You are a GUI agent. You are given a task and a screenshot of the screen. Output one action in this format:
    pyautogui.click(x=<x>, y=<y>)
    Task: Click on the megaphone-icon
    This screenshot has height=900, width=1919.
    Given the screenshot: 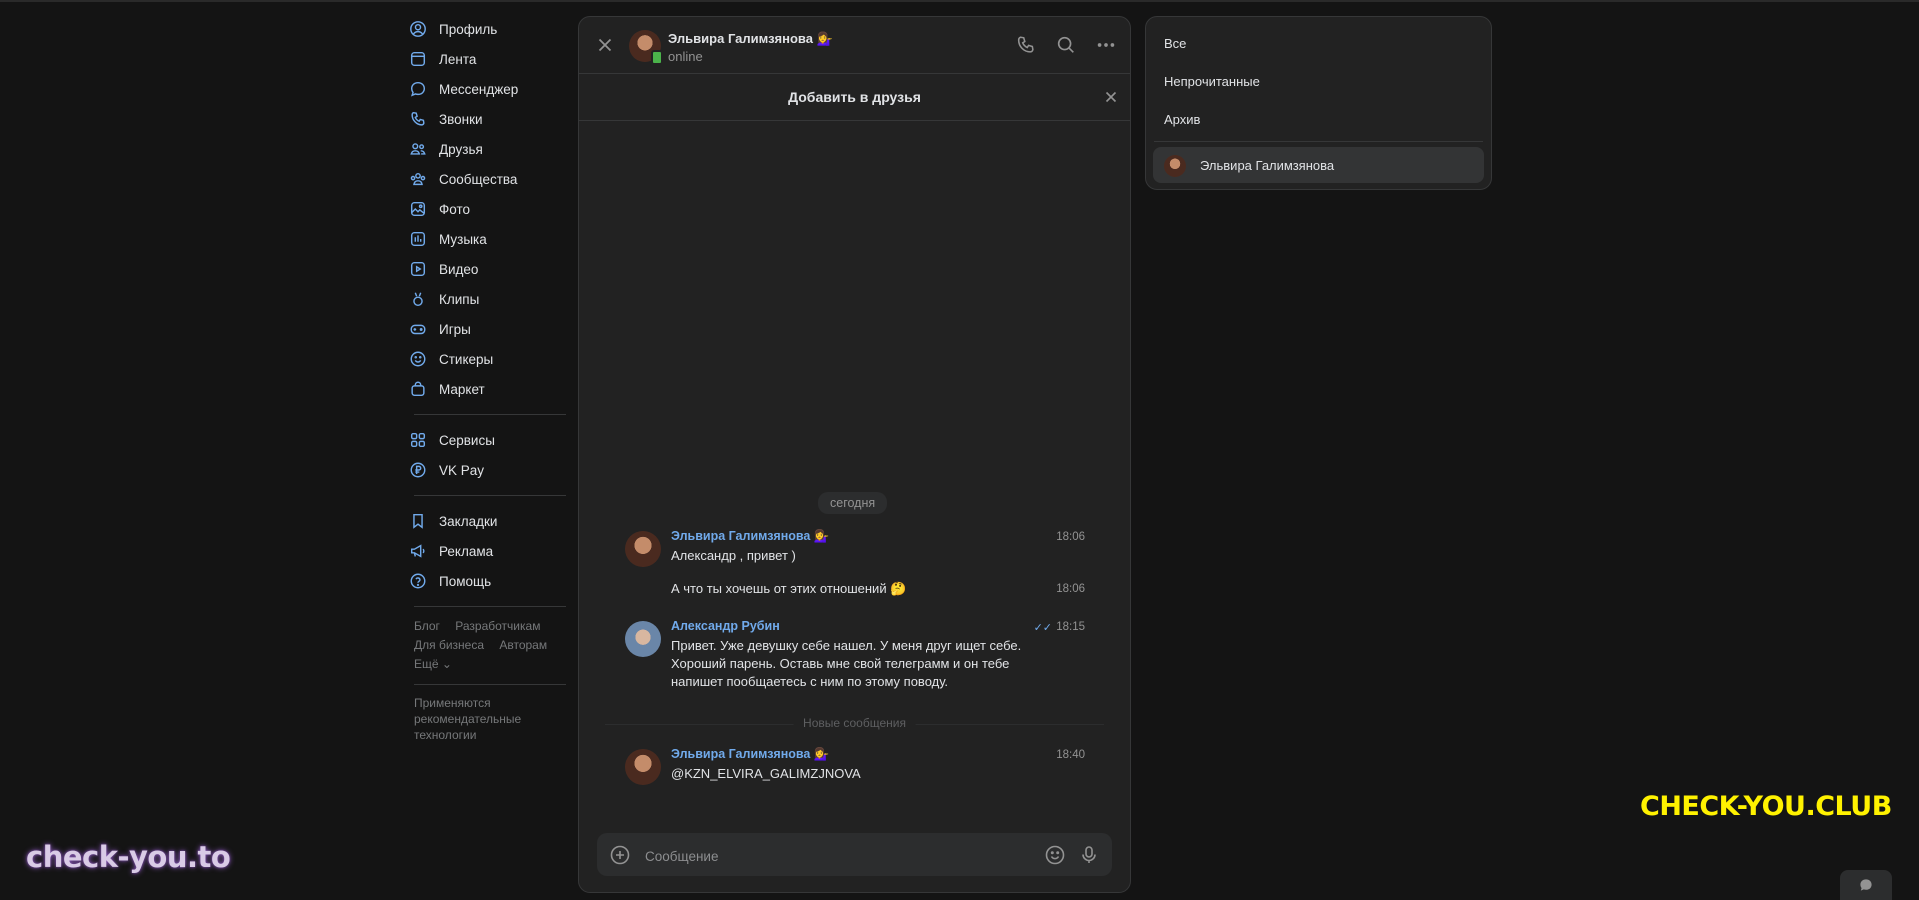 What is the action you would take?
    pyautogui.click(x=418, y=551)
    